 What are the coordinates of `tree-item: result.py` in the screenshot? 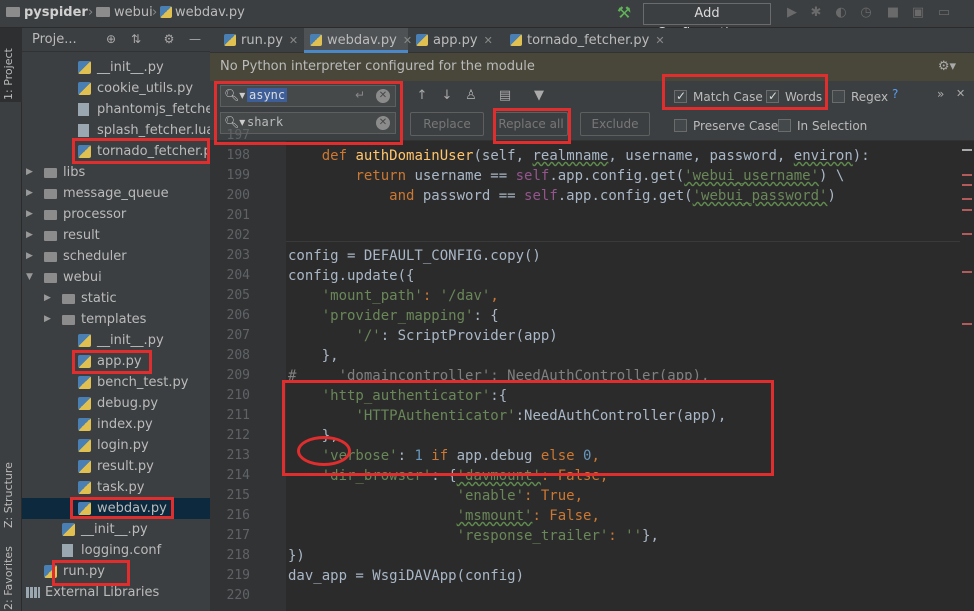 It's located at (116, 466).